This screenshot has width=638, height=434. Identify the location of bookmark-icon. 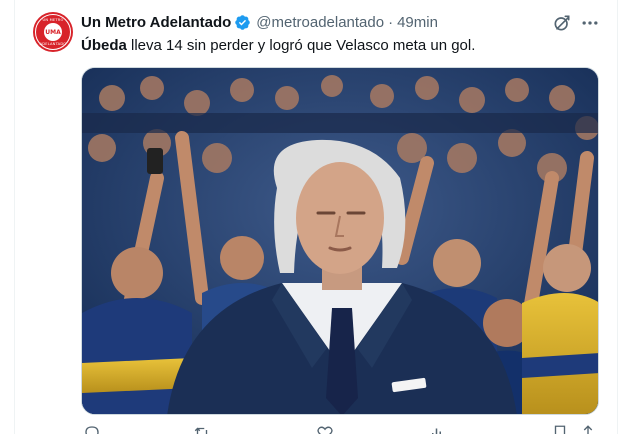
(560, 429).